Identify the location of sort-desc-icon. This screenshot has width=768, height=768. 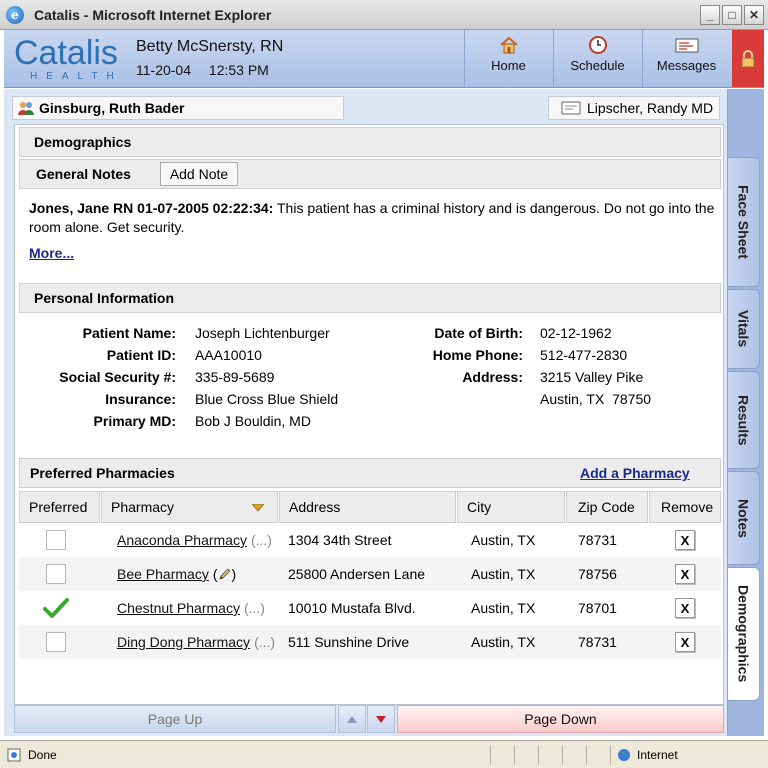
(258, 508).